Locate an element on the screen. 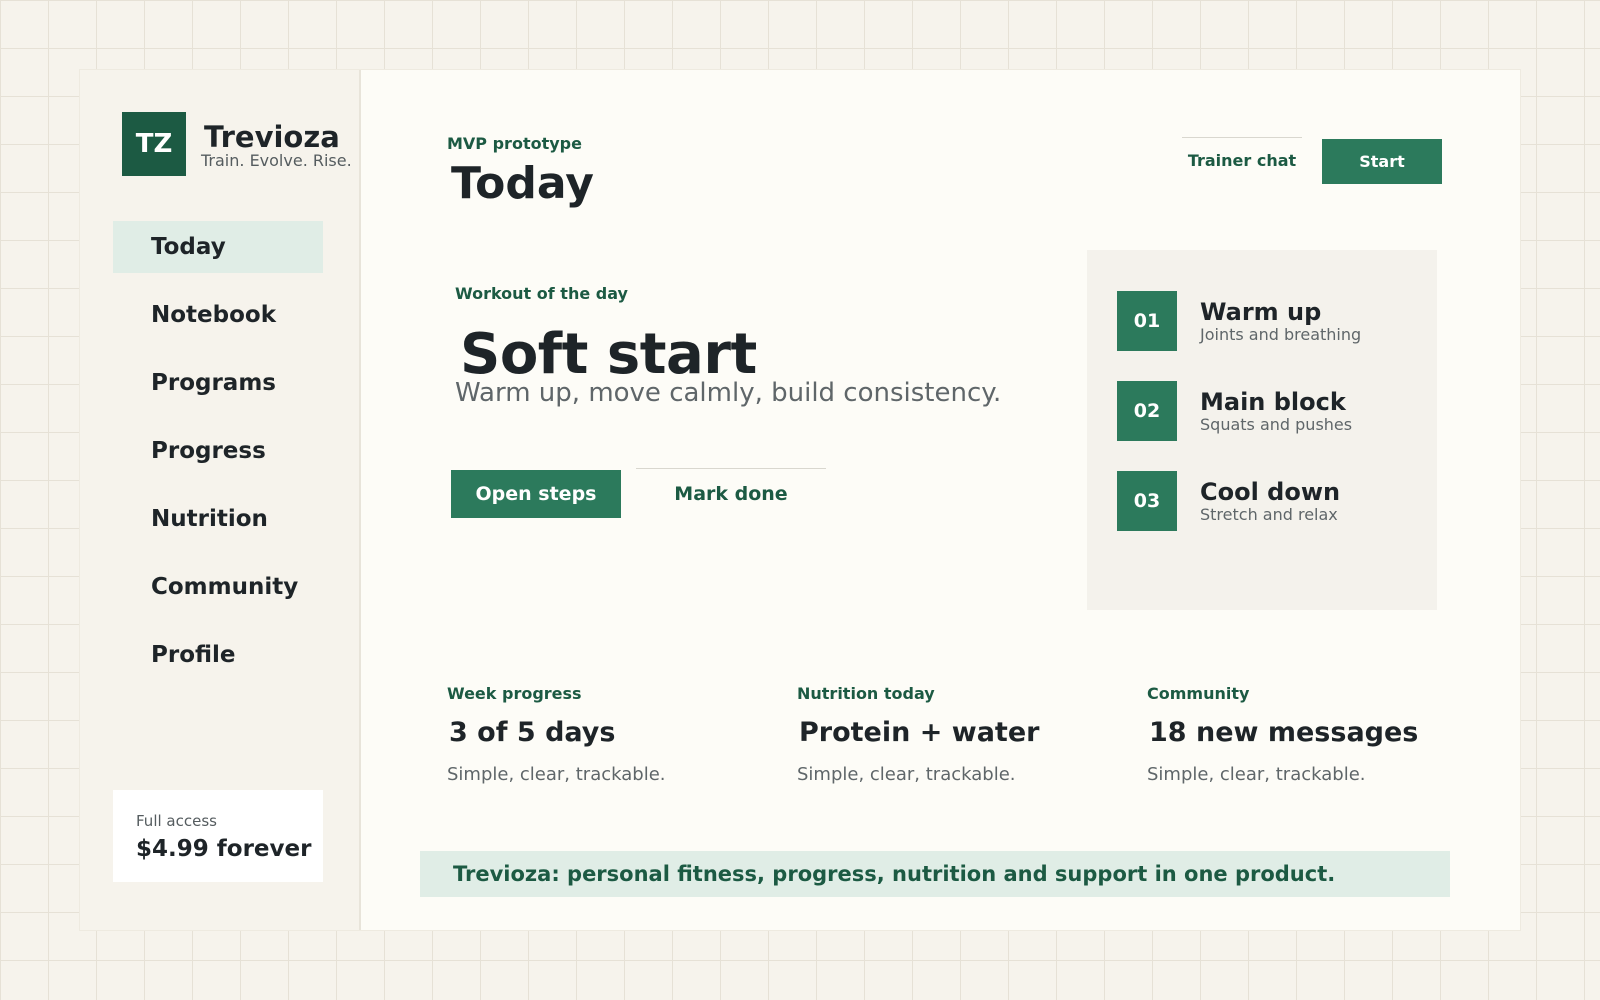  step-item: 01 Warm up Joints and breathing is located at coordinates (1239, 321).